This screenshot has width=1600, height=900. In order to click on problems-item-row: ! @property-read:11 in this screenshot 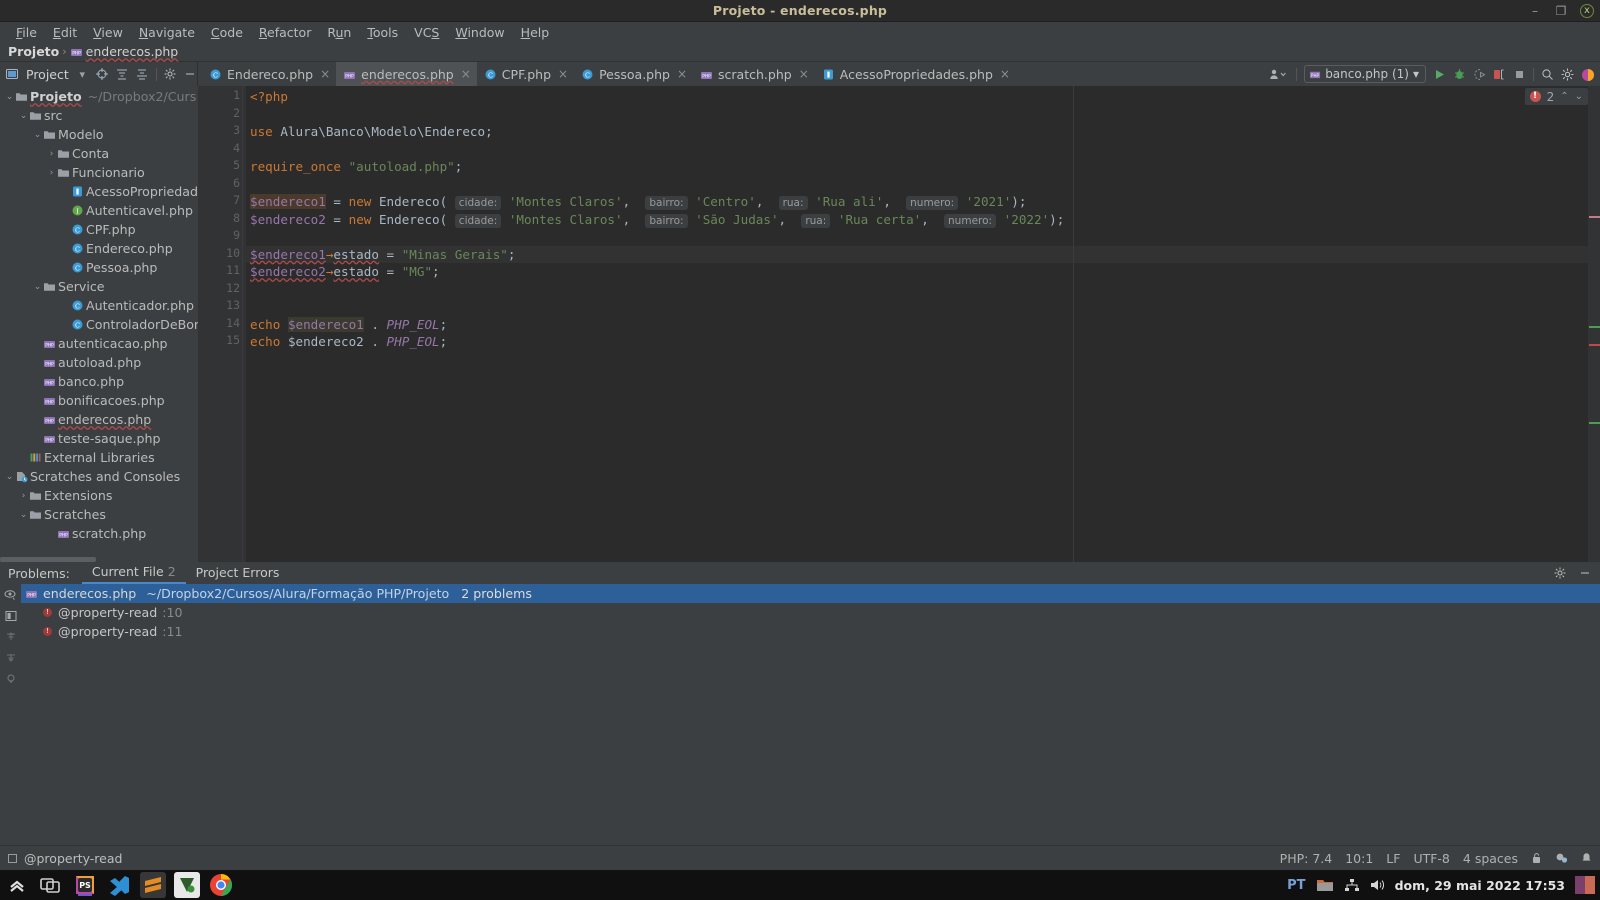, I will do `click(810, 631)`.